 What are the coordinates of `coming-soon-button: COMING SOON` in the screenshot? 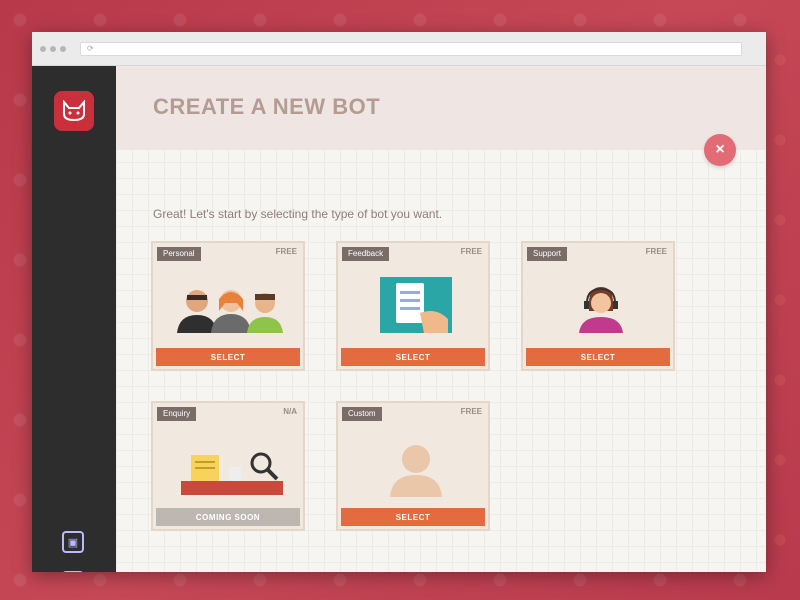 It's located at (228, 517).